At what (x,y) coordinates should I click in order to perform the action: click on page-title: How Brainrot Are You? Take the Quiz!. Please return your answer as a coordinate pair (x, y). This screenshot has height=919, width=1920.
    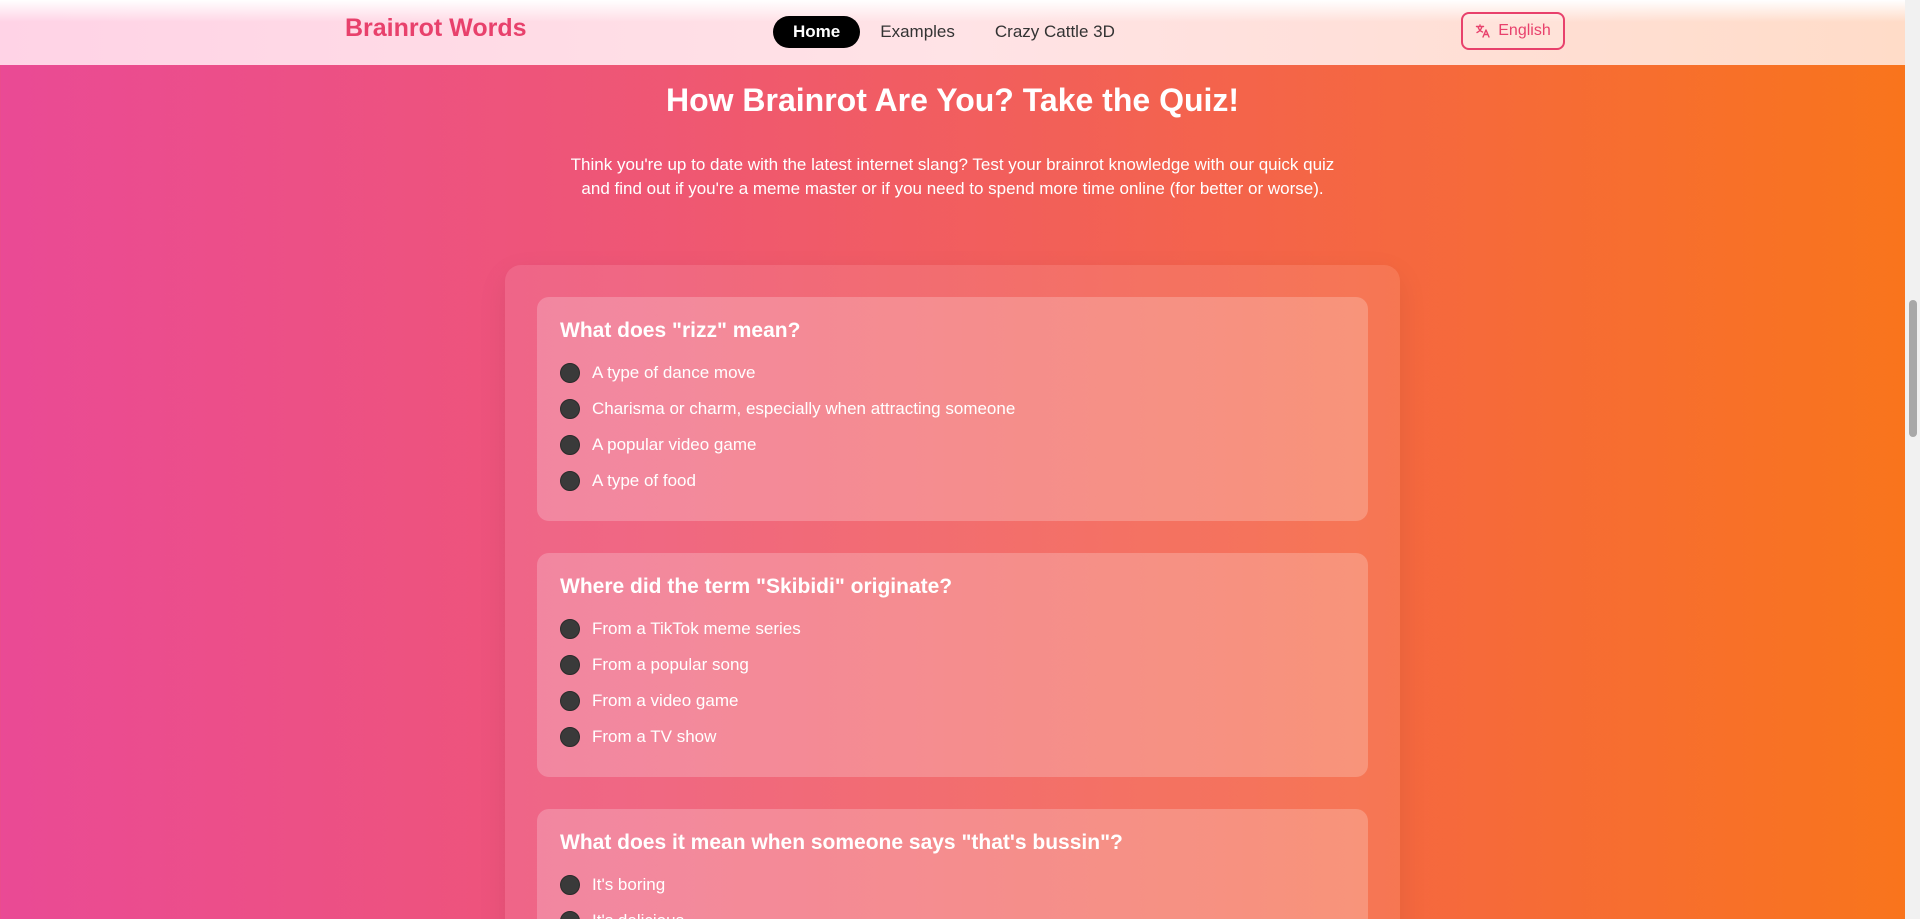
    Looking at the image, I should click on (952, 100).